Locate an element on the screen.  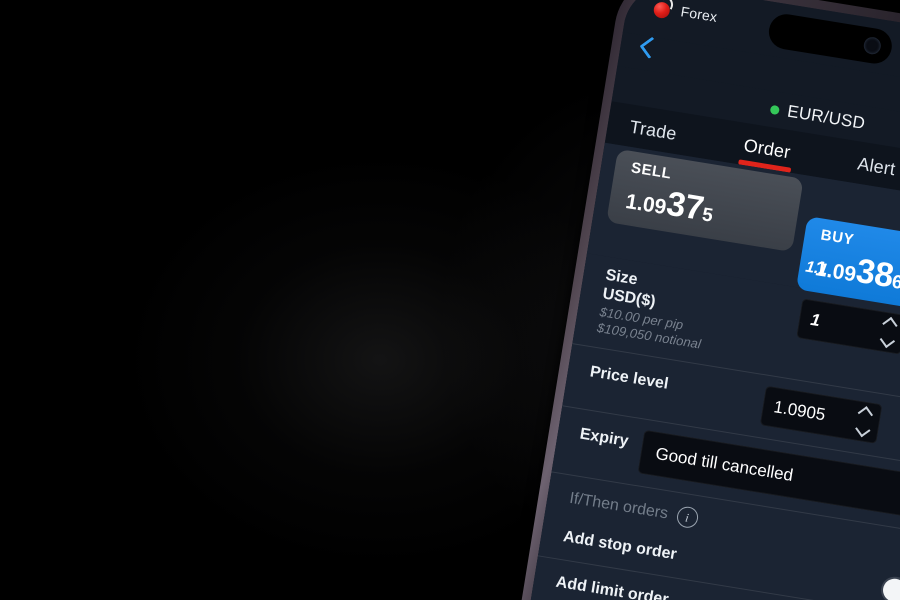
price-level-value: 1.0905 is located at coordinates (799, 411).